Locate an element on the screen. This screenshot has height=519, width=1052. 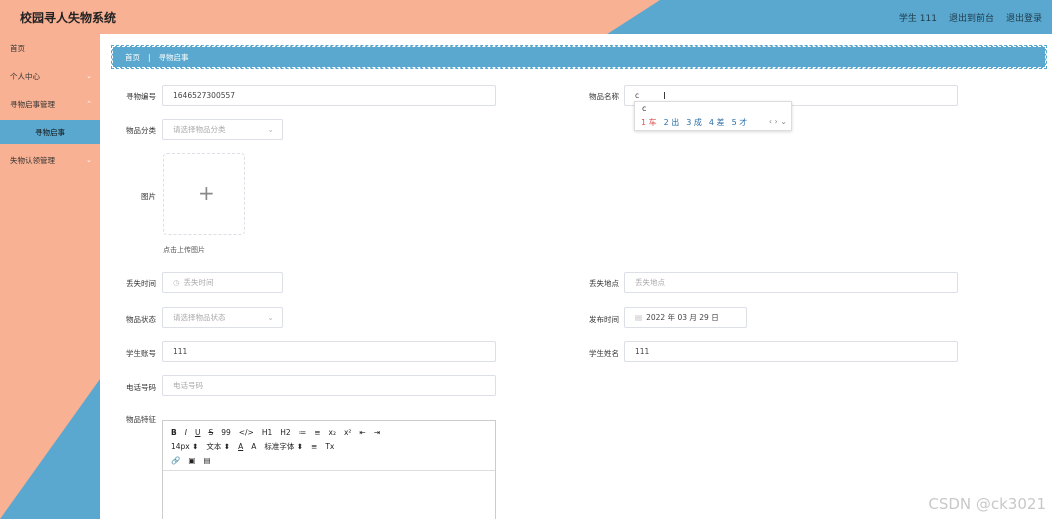
lost-place-input: 丢失地点 is located at coordinates (791, 282).